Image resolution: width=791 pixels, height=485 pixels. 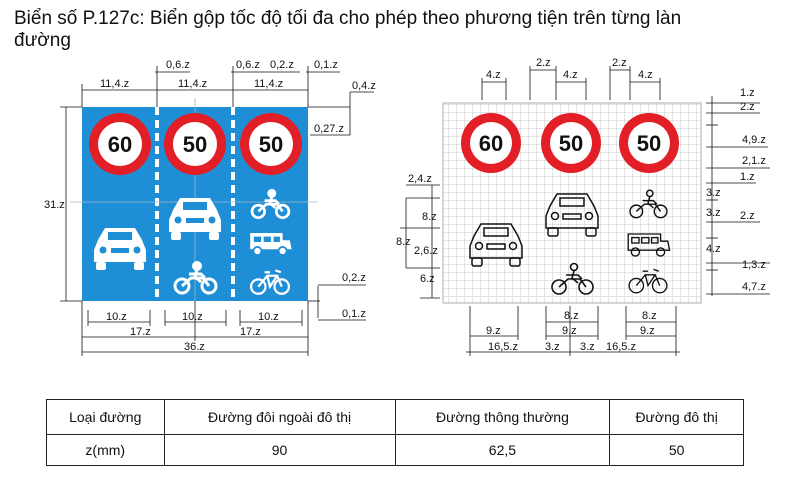 What do you see at coordinates (364, 86) in the screenshot?
I see `dim-label: 0,4.z` at bounding box center [364, 86].